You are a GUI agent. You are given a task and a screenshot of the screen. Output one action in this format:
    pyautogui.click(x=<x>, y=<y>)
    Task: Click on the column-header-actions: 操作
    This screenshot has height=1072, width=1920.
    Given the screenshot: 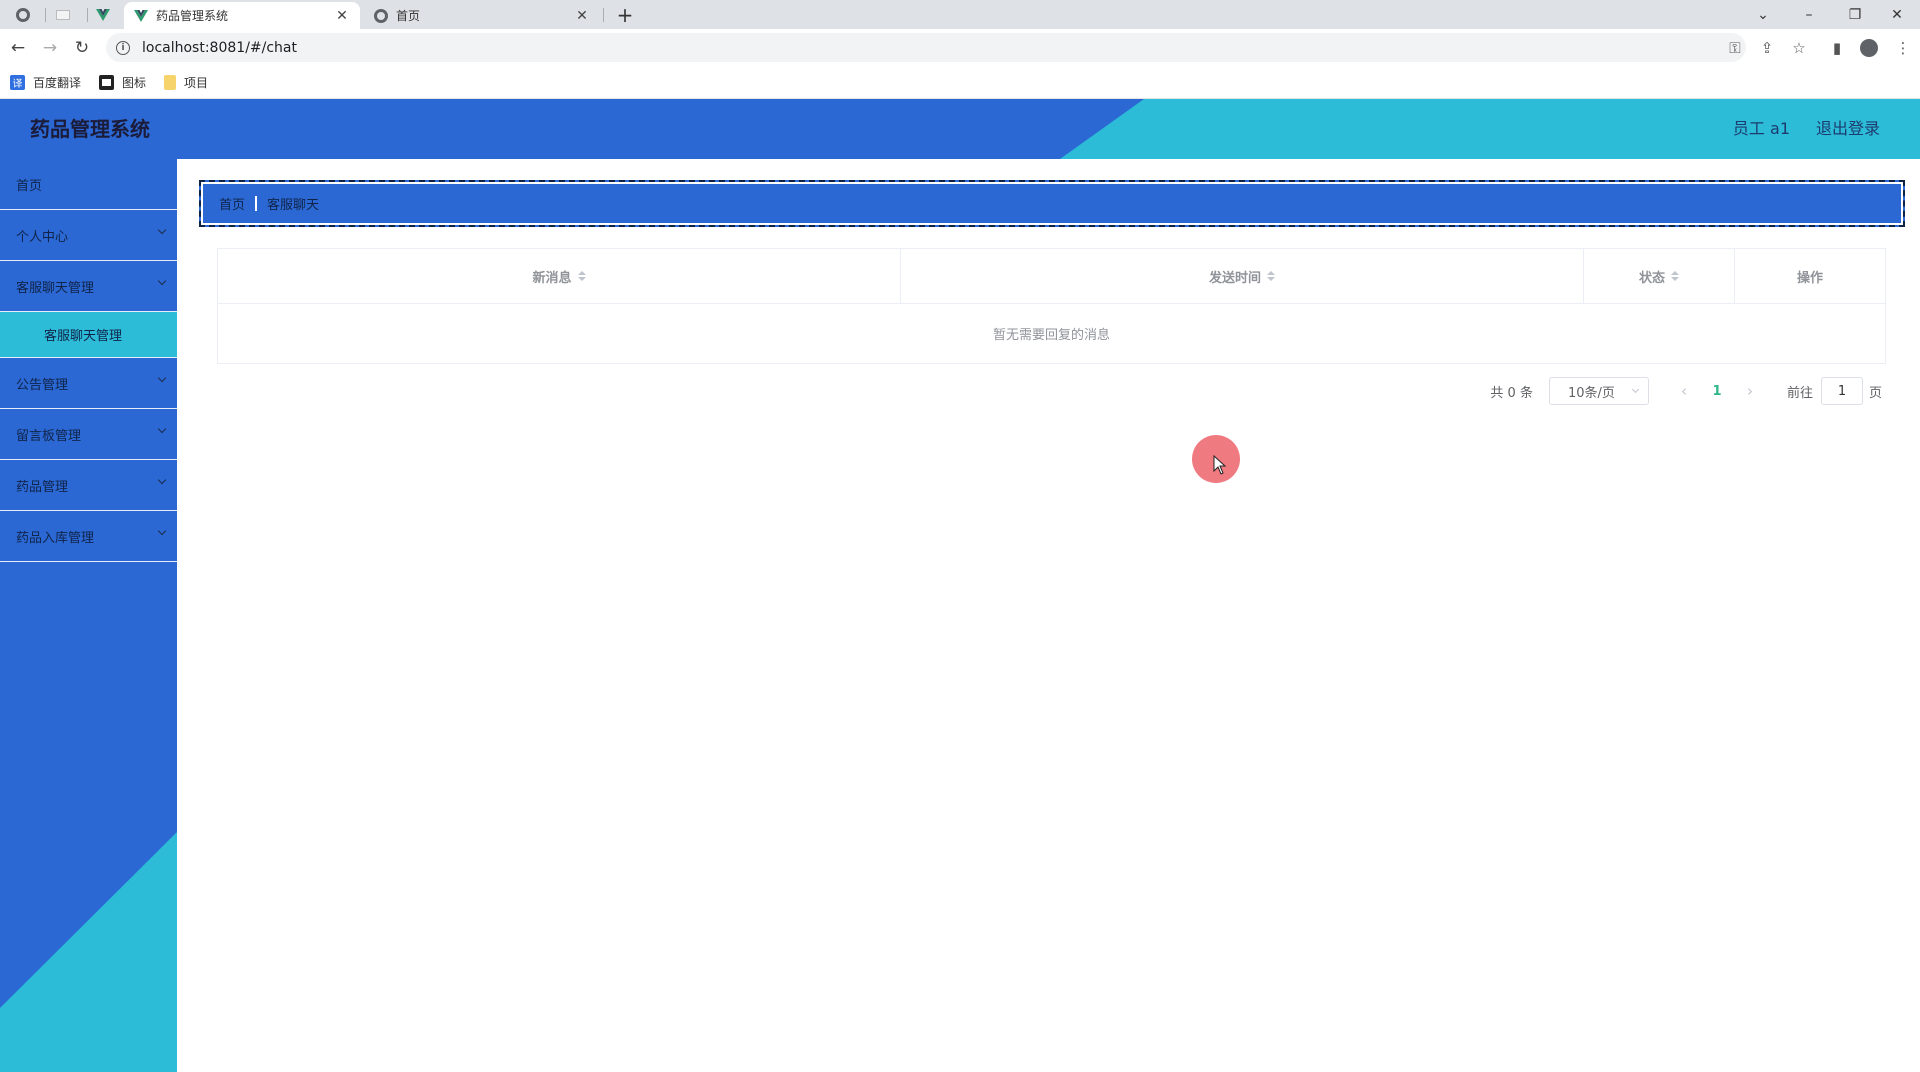 What is the action you would take?
    pyautogui.click(x=1810, y=276)
    